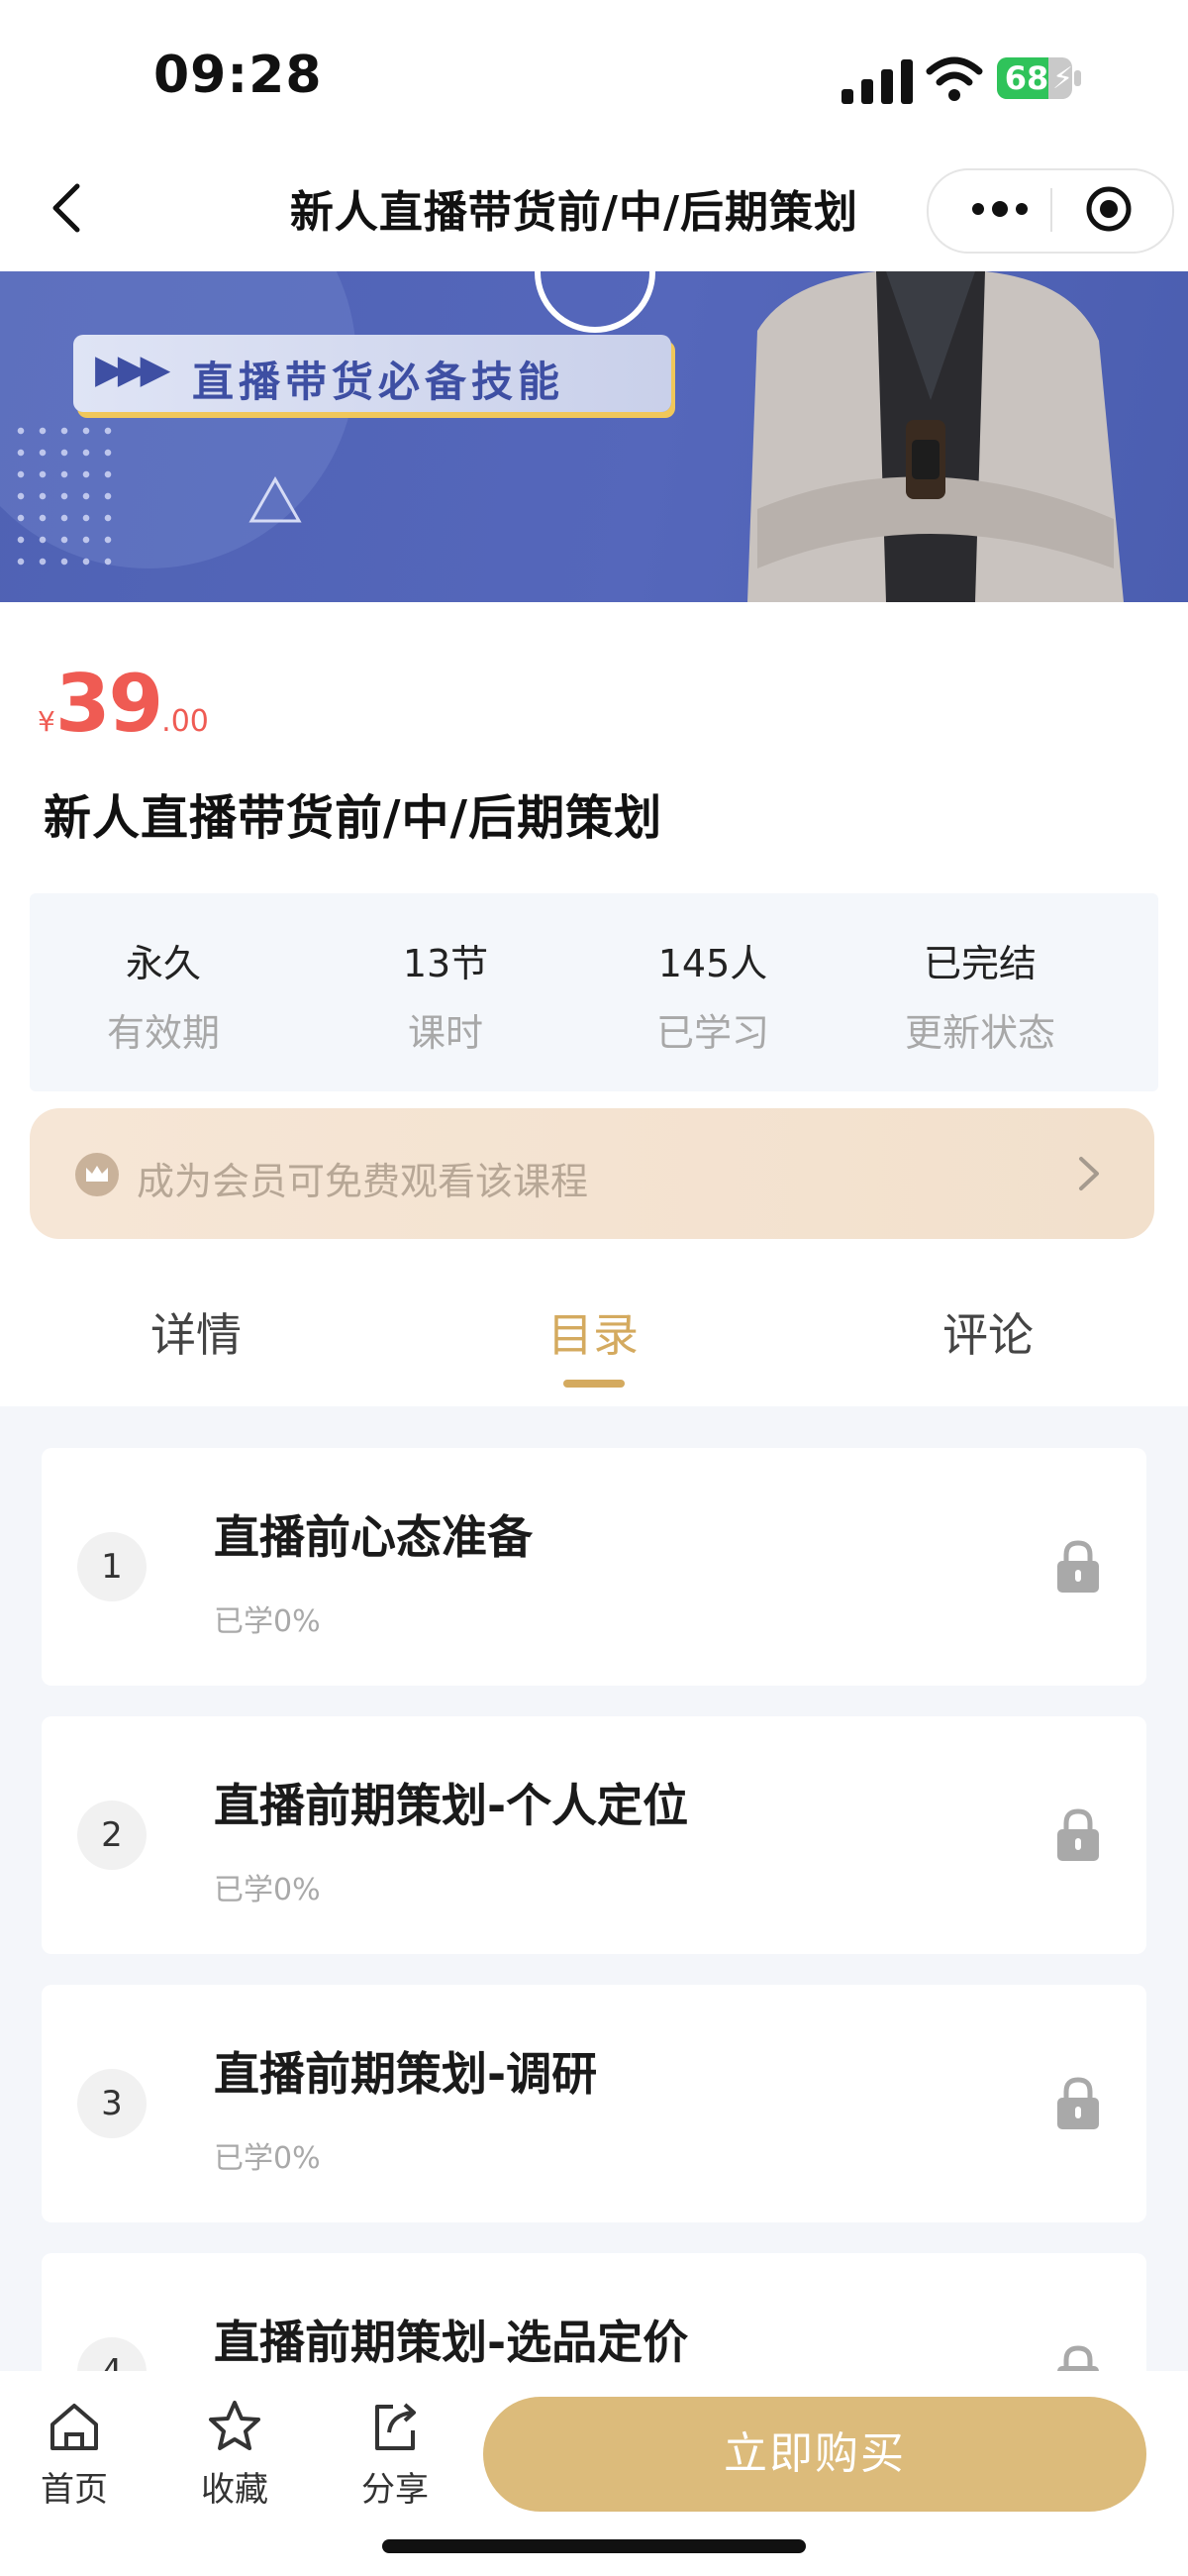  I want to click on lesson-number: 3, so click(112, 2103).